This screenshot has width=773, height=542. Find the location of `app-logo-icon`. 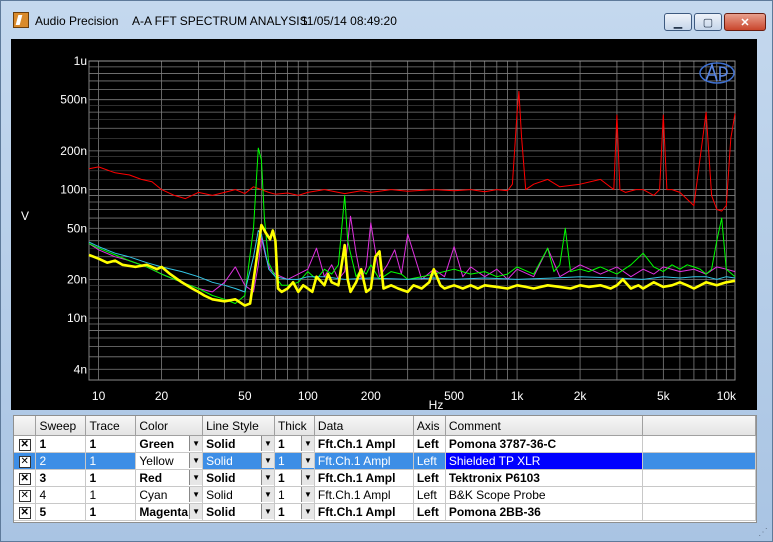

app-logo-icon is located at coordinates (21, 20).